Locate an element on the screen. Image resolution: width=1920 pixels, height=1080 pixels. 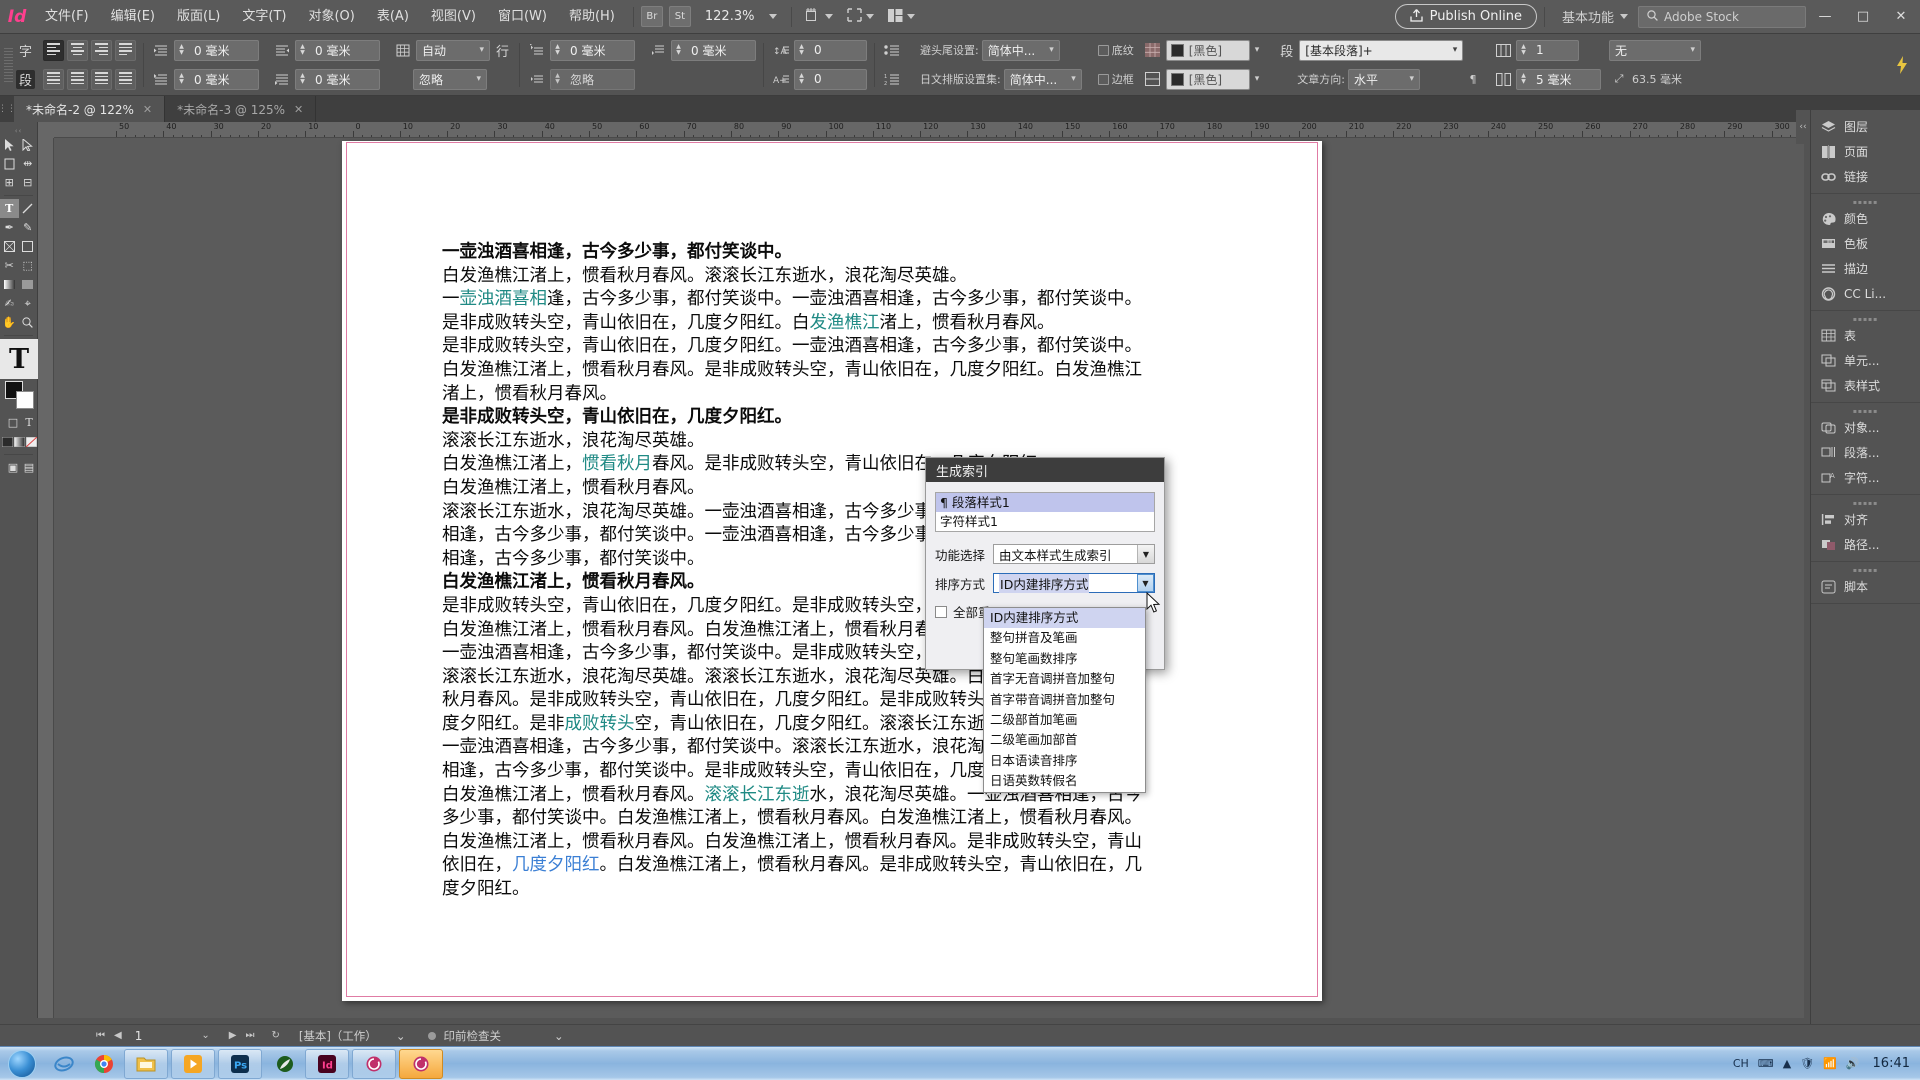
view-options-button is located at coordinates (819, 17).